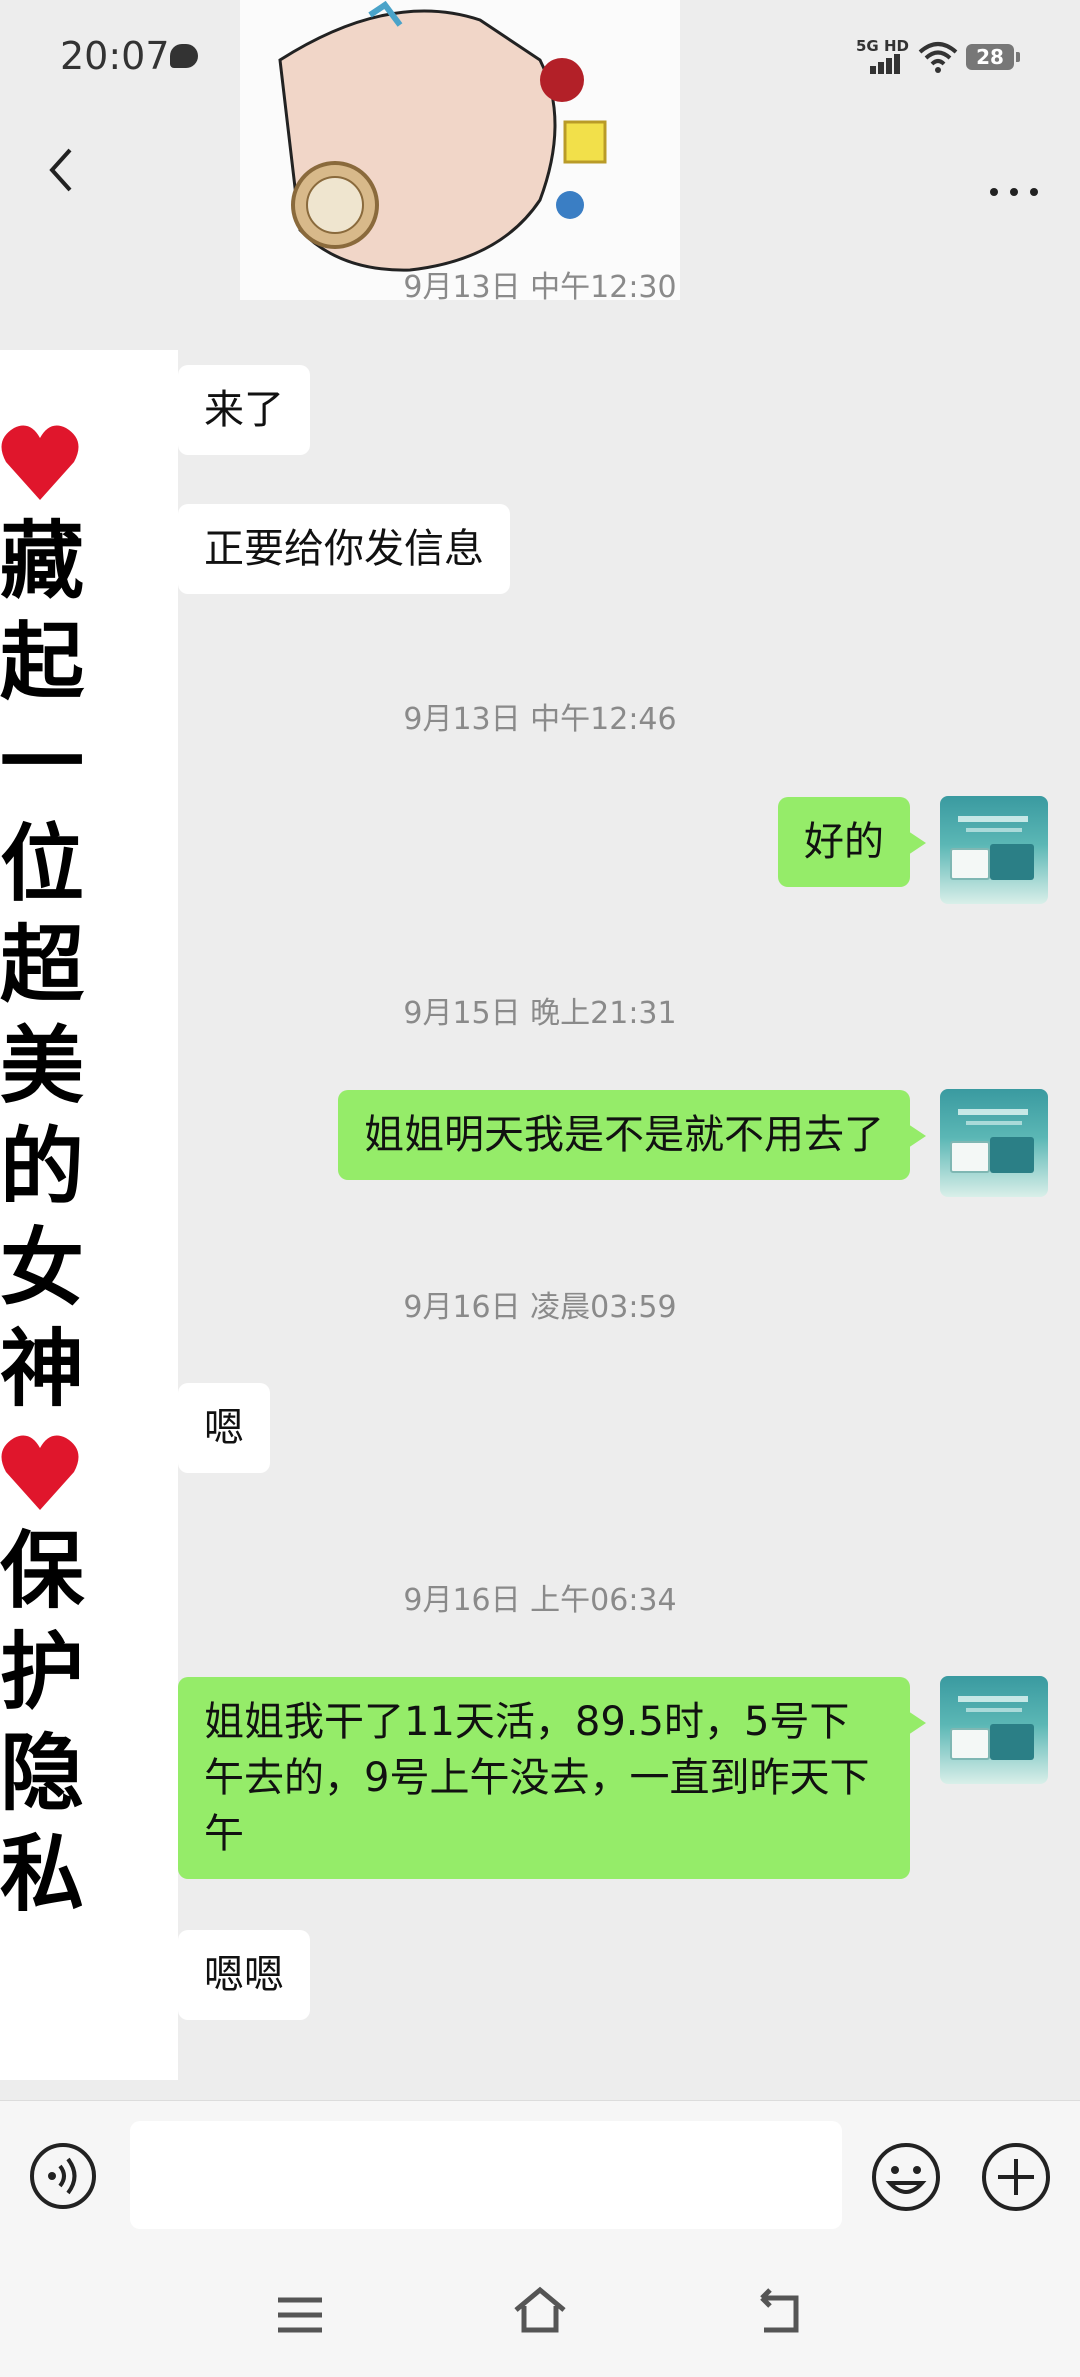 This screenshot has height=2377, width=1080. Describe the element at coordinates (244, 410) in the screenshot. I see `incoming-message: 来了` at that location.